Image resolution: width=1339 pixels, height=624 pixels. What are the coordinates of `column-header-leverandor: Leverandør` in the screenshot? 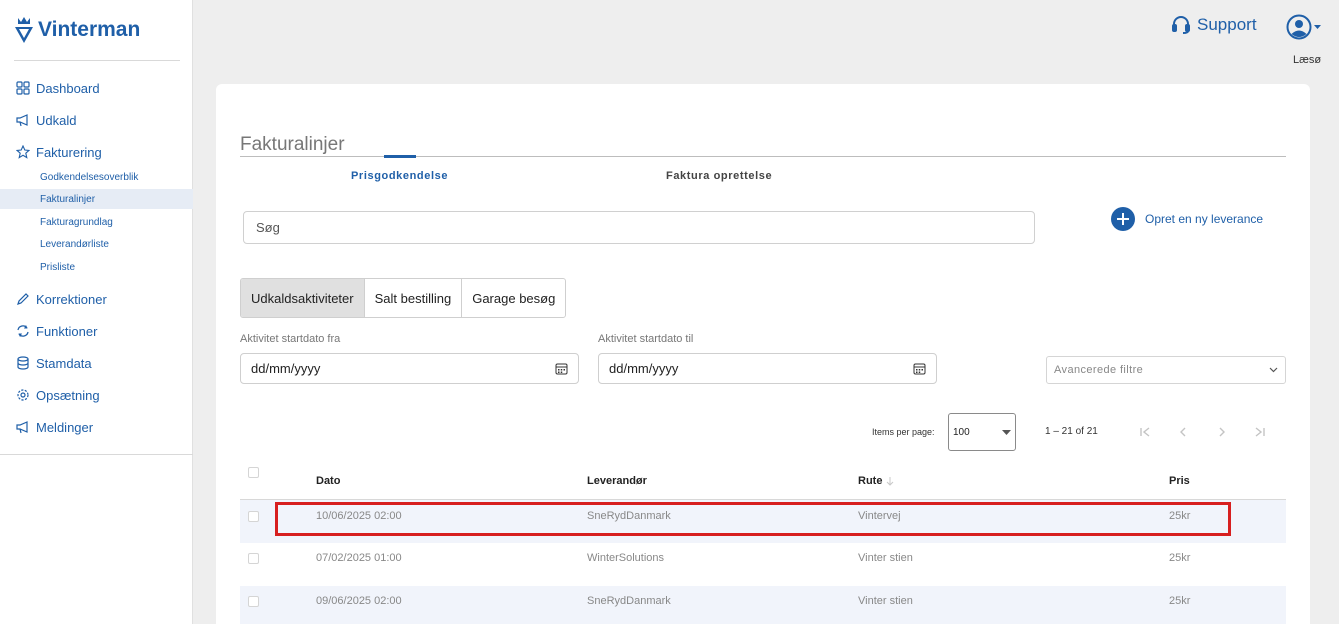 It's located at (617, 481).